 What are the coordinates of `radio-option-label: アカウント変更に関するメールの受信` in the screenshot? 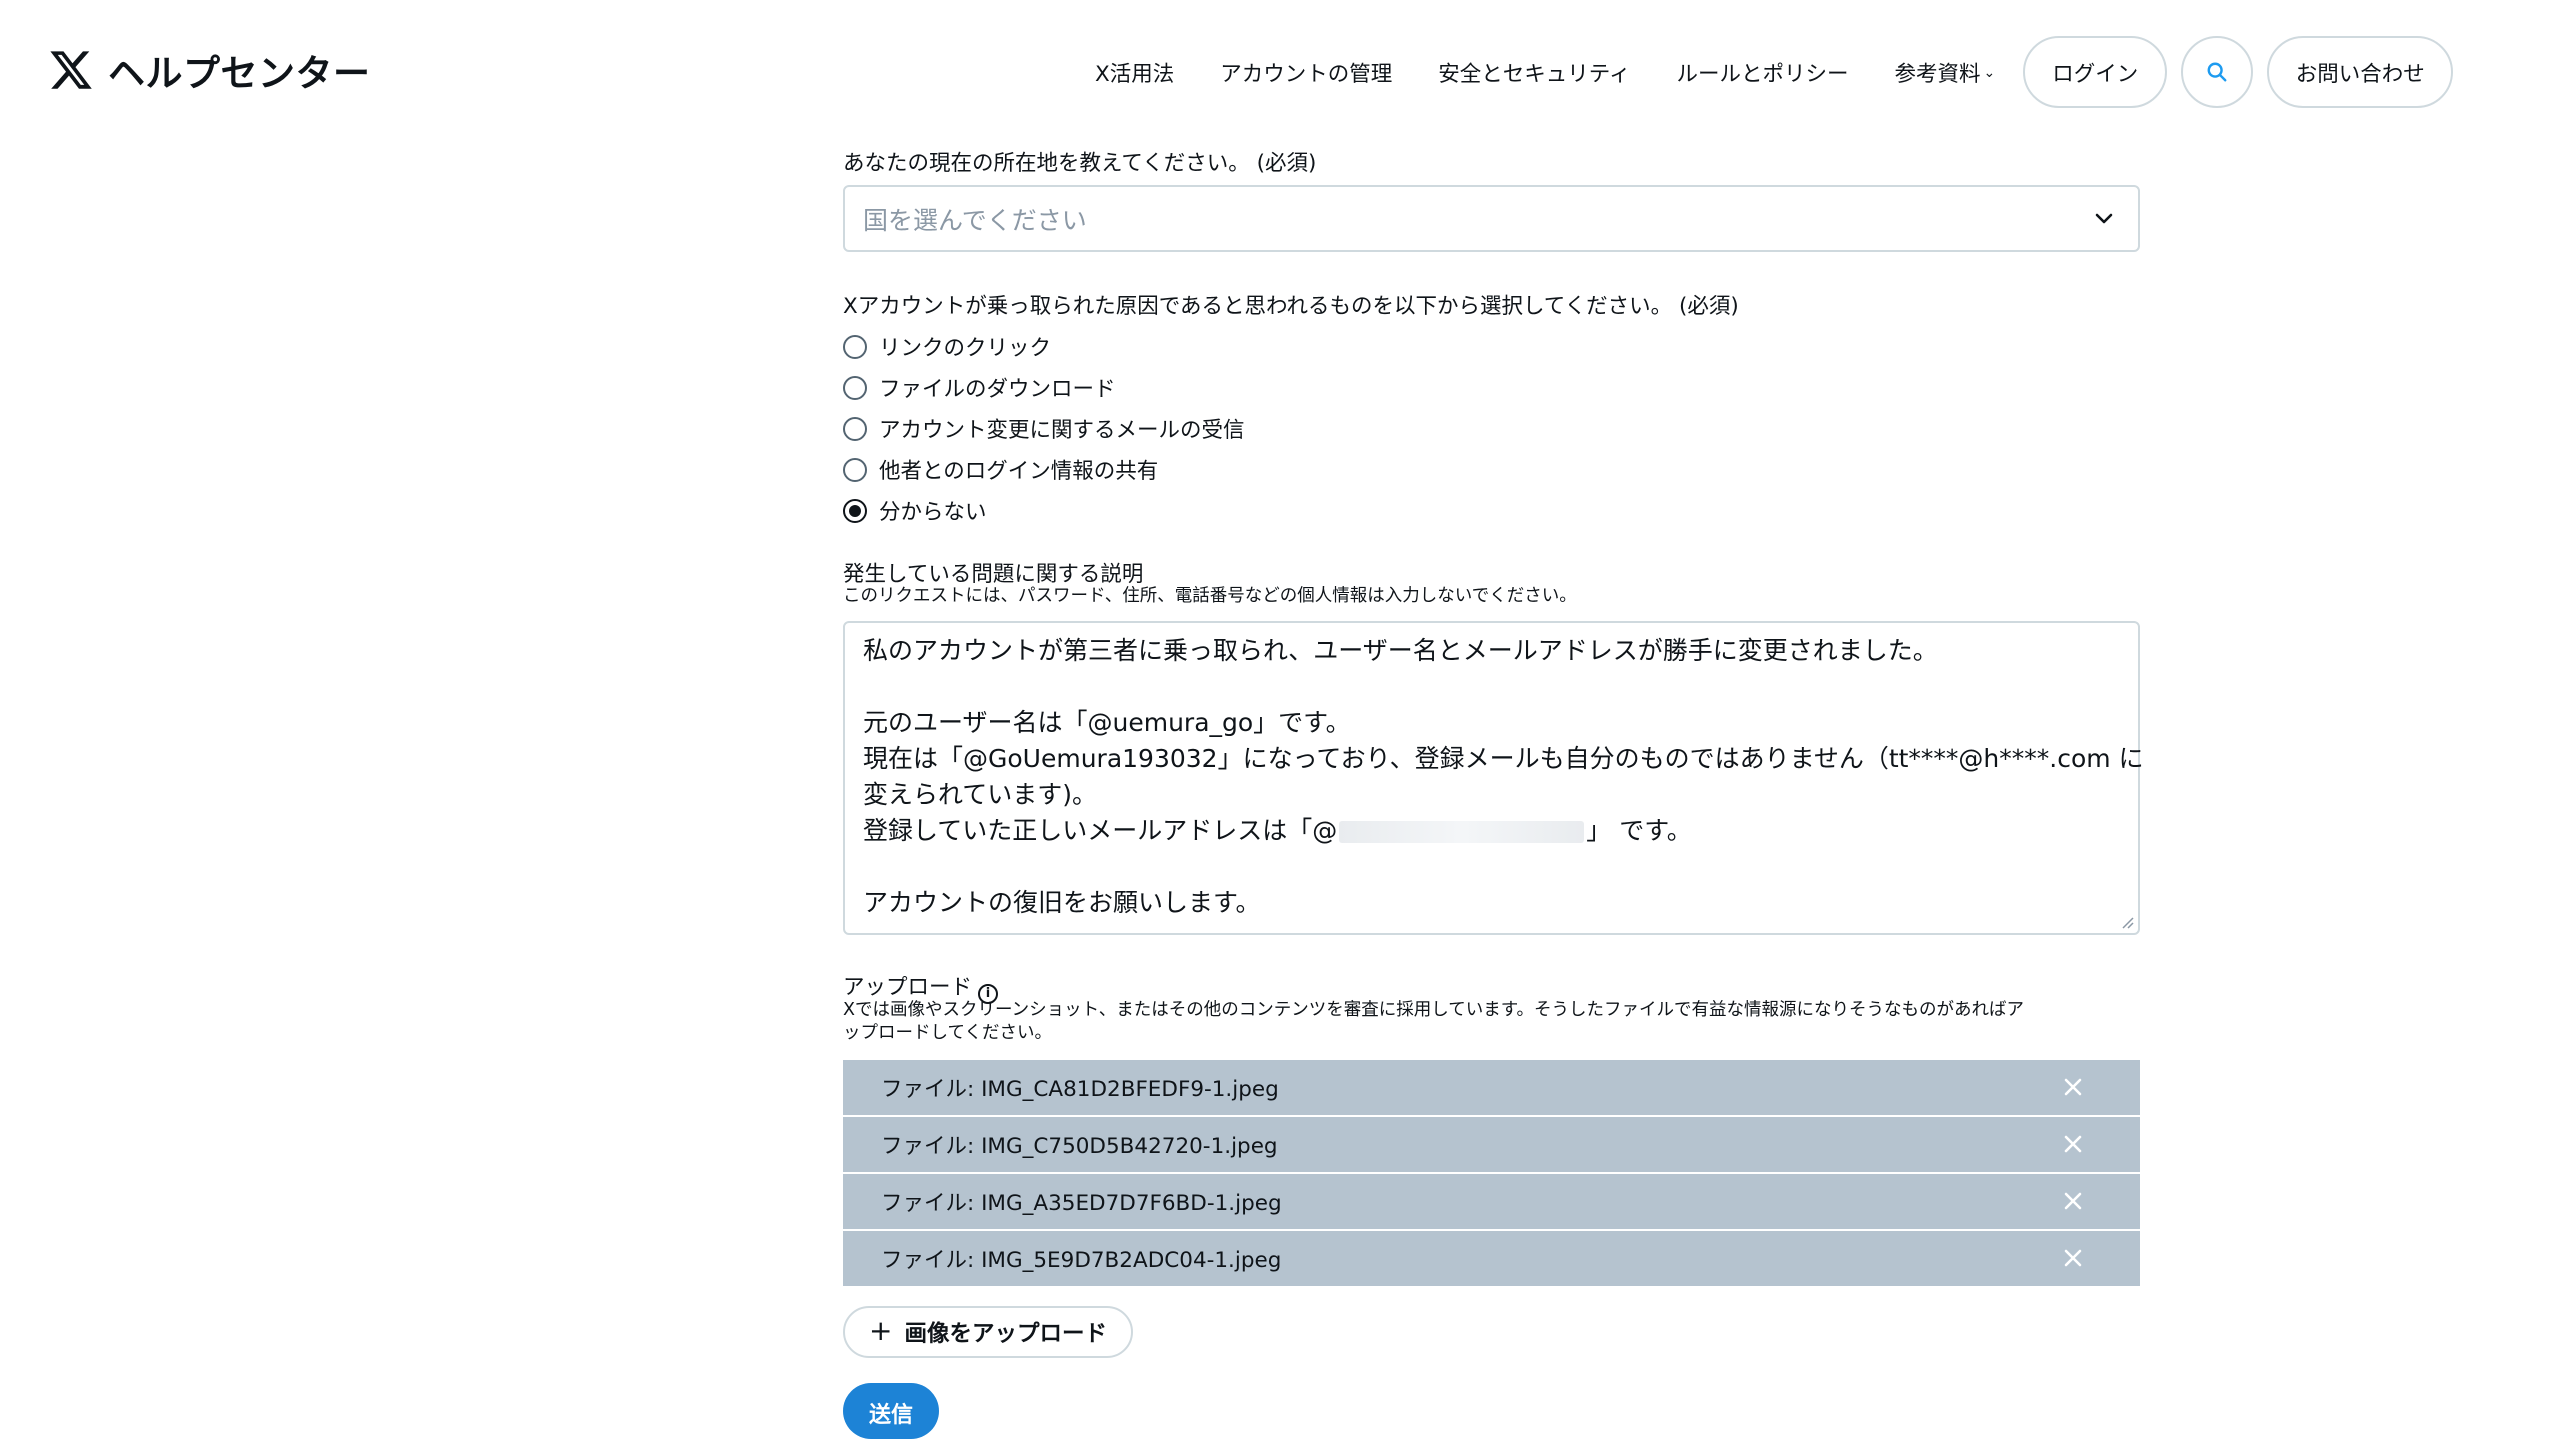 It's located at (1062, 430).